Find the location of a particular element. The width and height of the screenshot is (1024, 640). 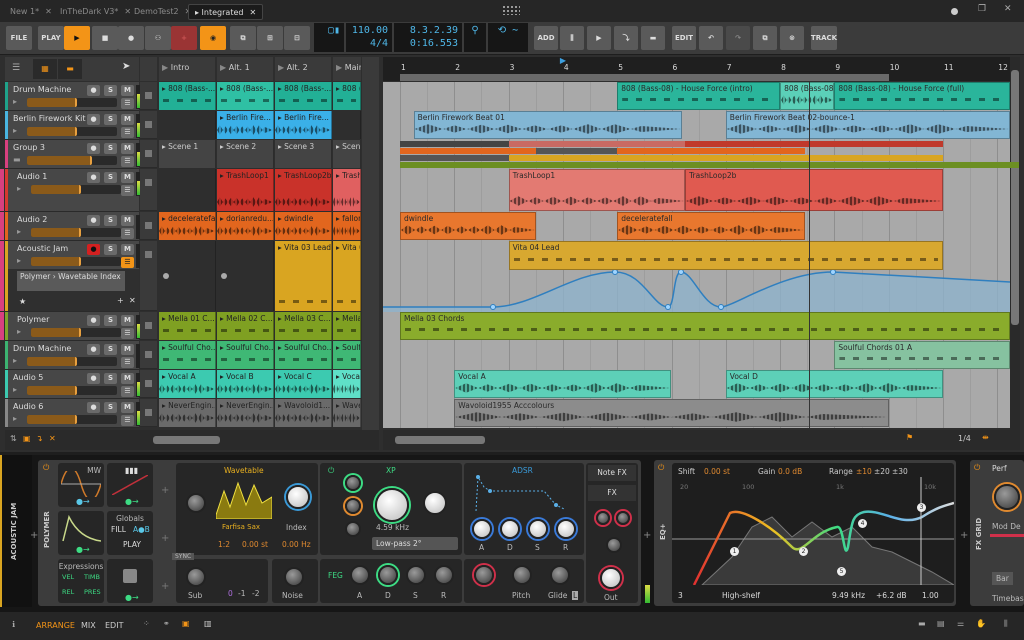

out-knob is located at coordinates (611, 578).